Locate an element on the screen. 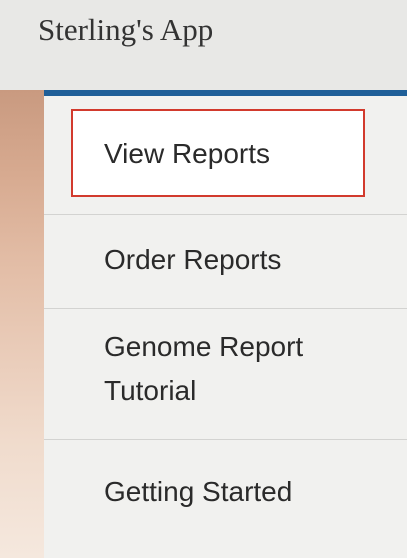 The height and width of the screenshot is (558, 407). menu-item-label: Genome Report Tutorial is located at coordinates (204, 368).